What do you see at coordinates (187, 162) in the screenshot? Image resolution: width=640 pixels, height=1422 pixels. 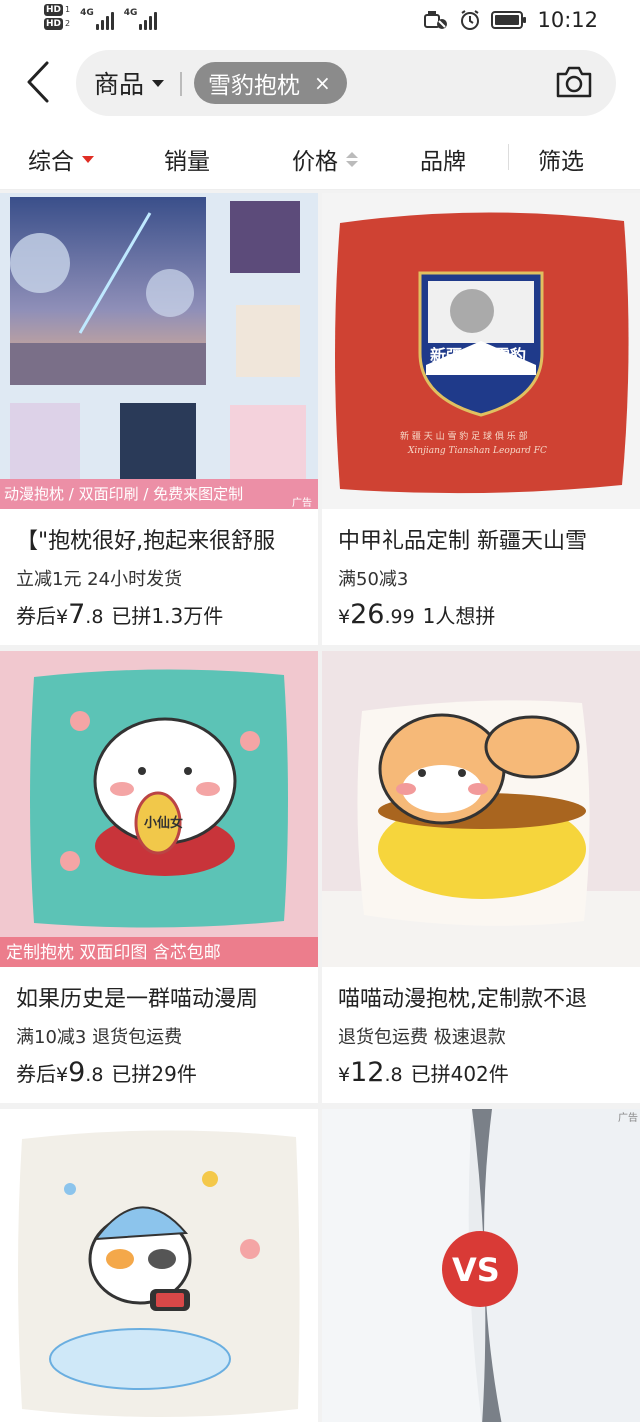 I see `sort-sales-label: 销量` at bounding box center [187, 162].